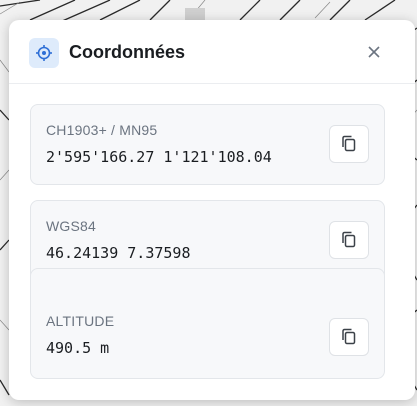 This screenshot has width=417, height=406. I want to click on coordinate-label: CH1903+ / MN95, so click(102, 130).